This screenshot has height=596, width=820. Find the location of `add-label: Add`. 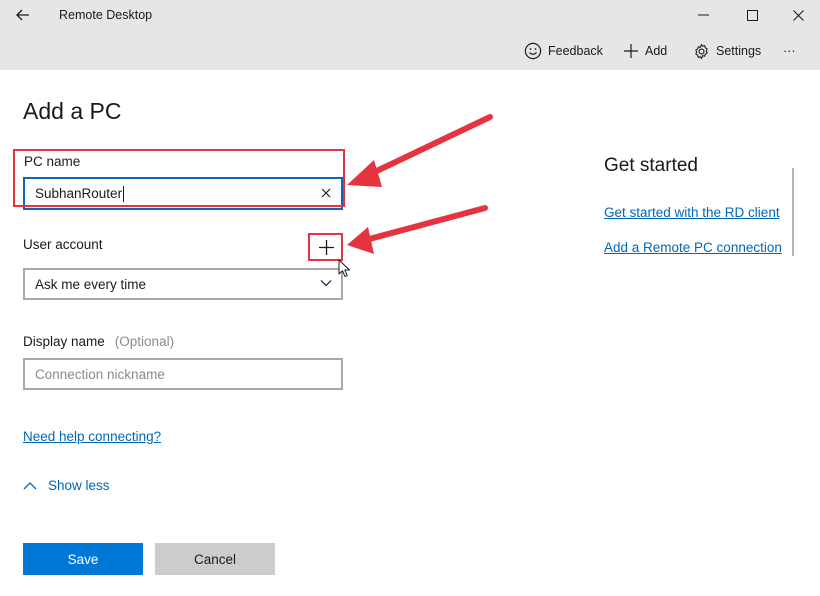

add-label: Add is located at coordinates (656, 51).